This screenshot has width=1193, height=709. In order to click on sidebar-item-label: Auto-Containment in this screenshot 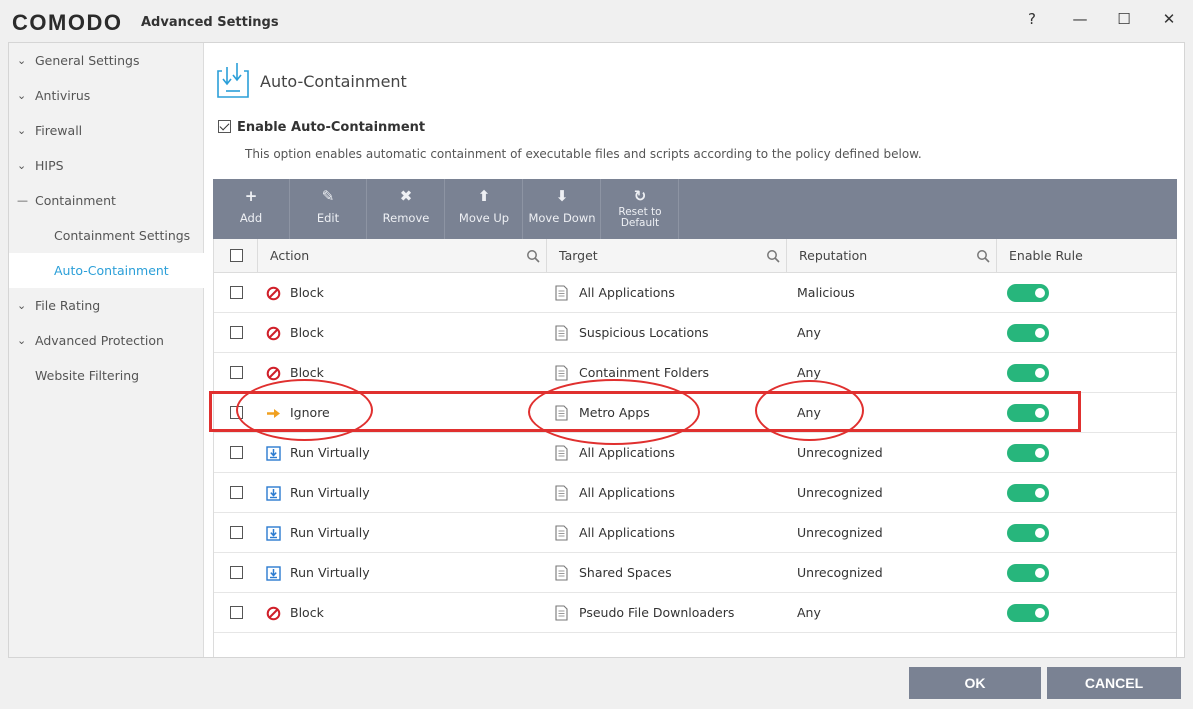, I will do `click(111, 270)`.